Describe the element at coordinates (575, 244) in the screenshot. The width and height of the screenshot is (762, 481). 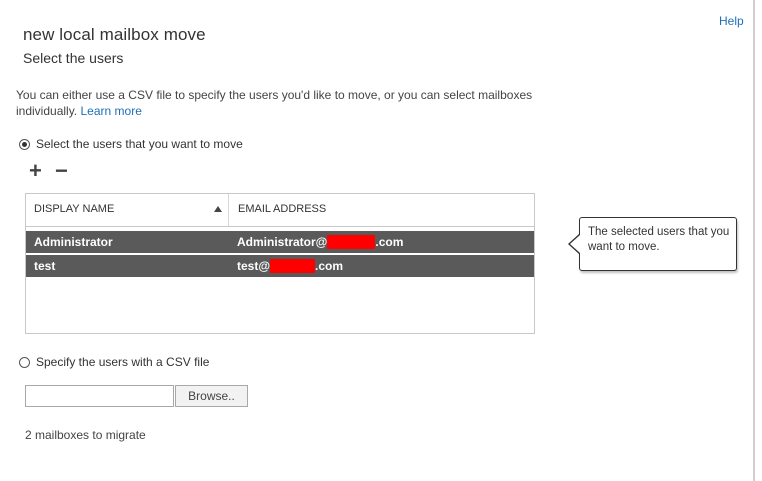
I see `callout-pointer-fill` at that location.